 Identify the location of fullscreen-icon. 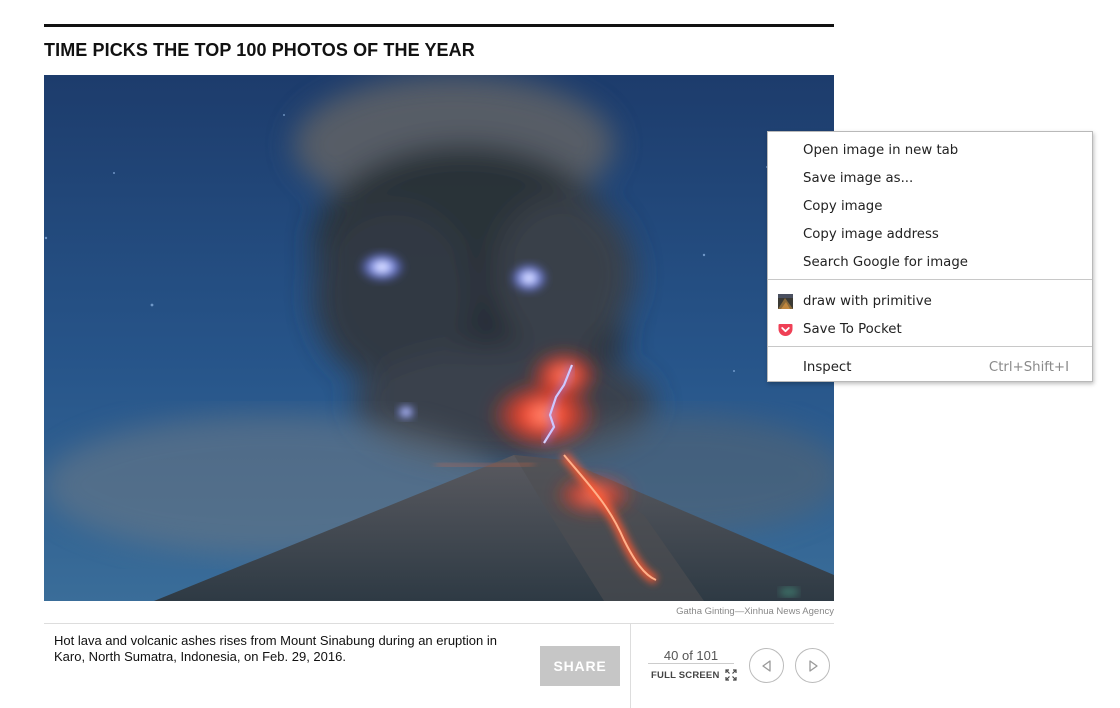
(730, 675).